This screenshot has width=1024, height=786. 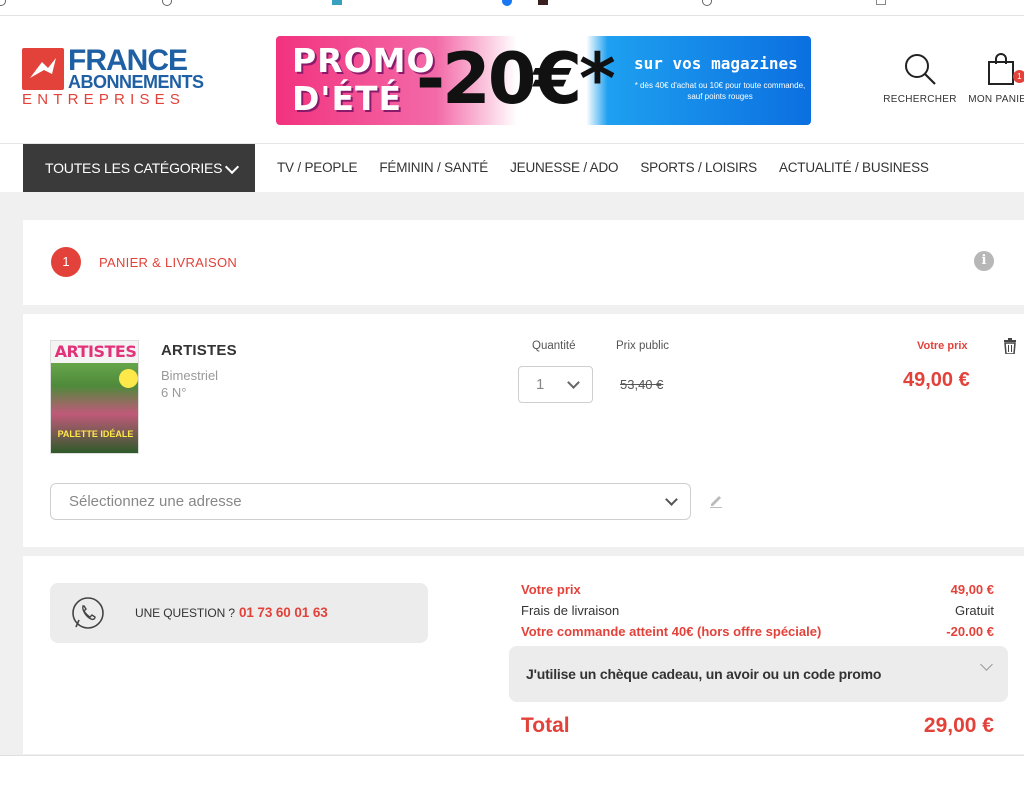 What do you see at coordinates (88, 613) in the screenshot?
I see `whatsapp-phone-icon` at bounding box center [88, 613].